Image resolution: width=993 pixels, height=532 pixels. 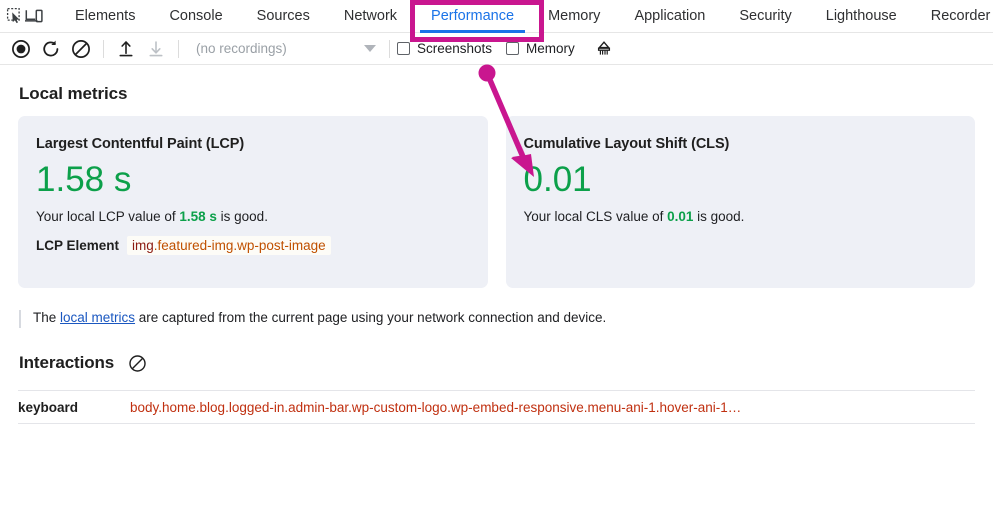 I want to click on lcp-element-classes: .featured-img.wp-post-image, so click(x=239, y=245).